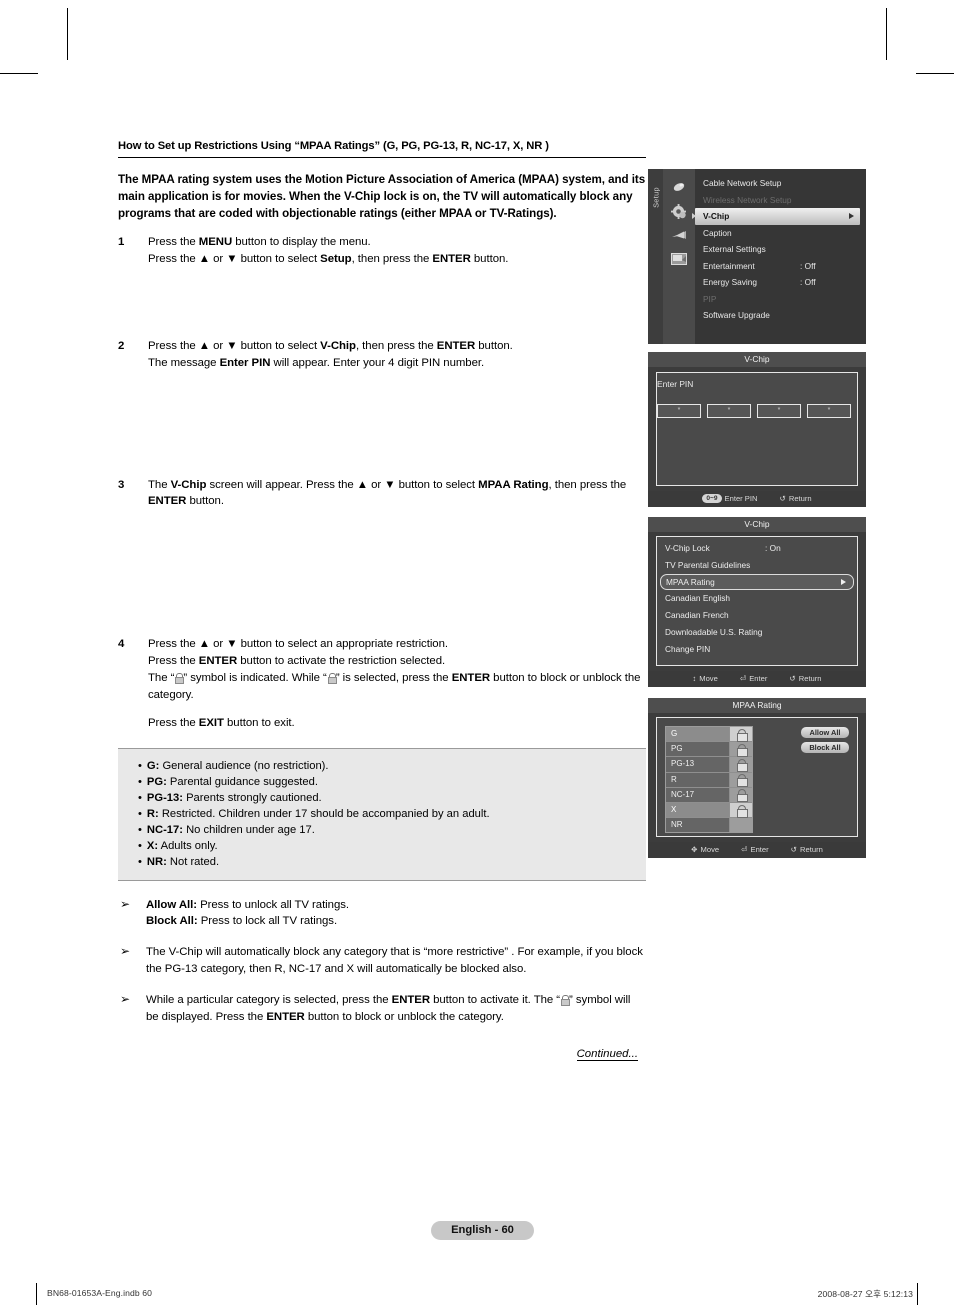  Describe the element at coordinates (886, 34) in the screenshot. I see `crop-mark-top-right` at that location.